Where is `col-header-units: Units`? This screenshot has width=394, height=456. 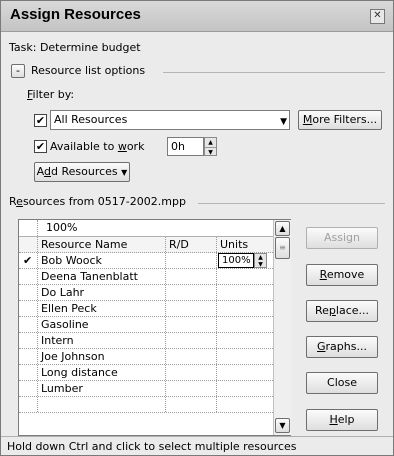 col-header-units: Units is located at coordinates (245, 244).